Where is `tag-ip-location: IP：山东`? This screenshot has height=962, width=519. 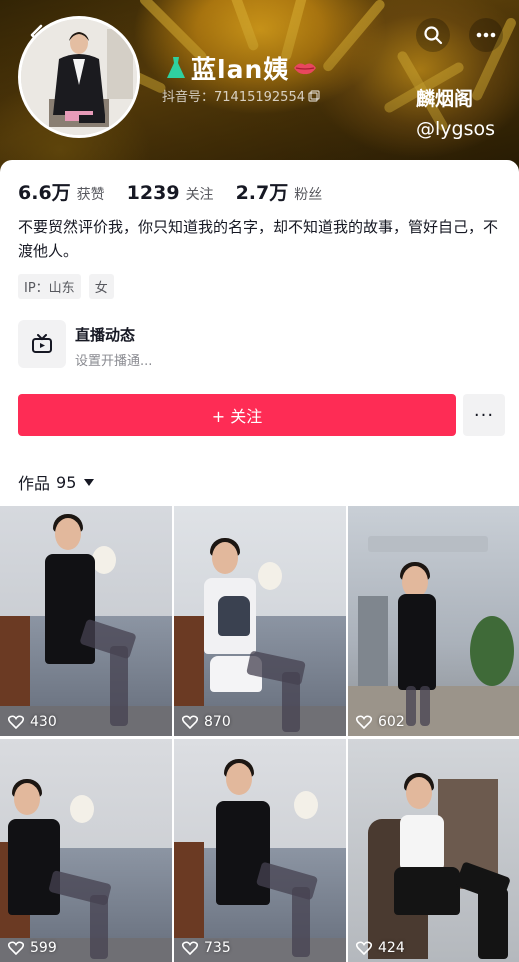
tag-ip-location: IP：山东 is located at coordinates (49, 286).